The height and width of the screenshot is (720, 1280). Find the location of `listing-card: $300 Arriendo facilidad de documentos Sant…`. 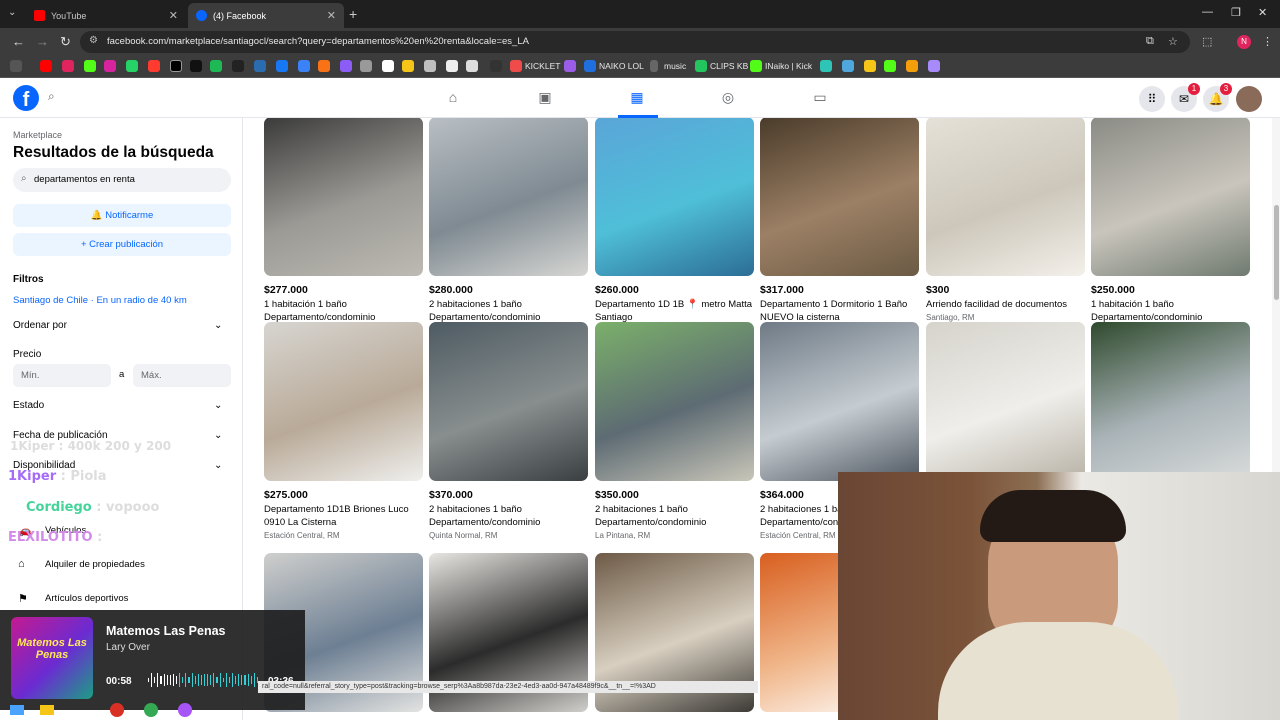

listing-card: $300 Arriendo facilidad de documentos Sant… is located at coordinates (1005, 220).